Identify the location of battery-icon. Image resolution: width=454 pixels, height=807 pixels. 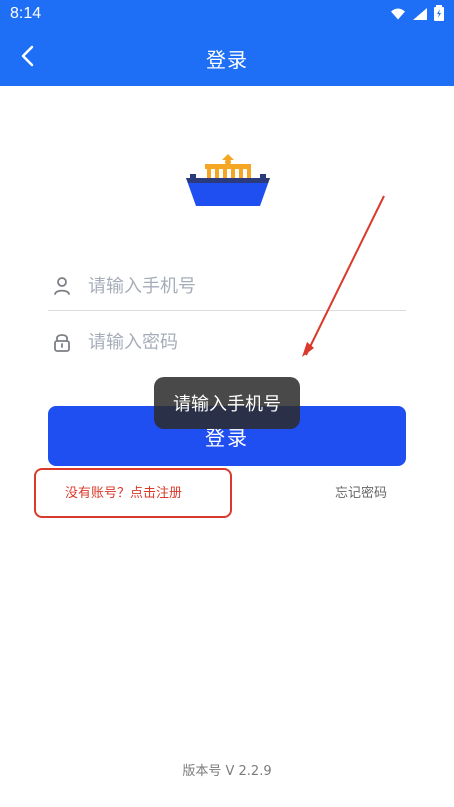
(439, 15).